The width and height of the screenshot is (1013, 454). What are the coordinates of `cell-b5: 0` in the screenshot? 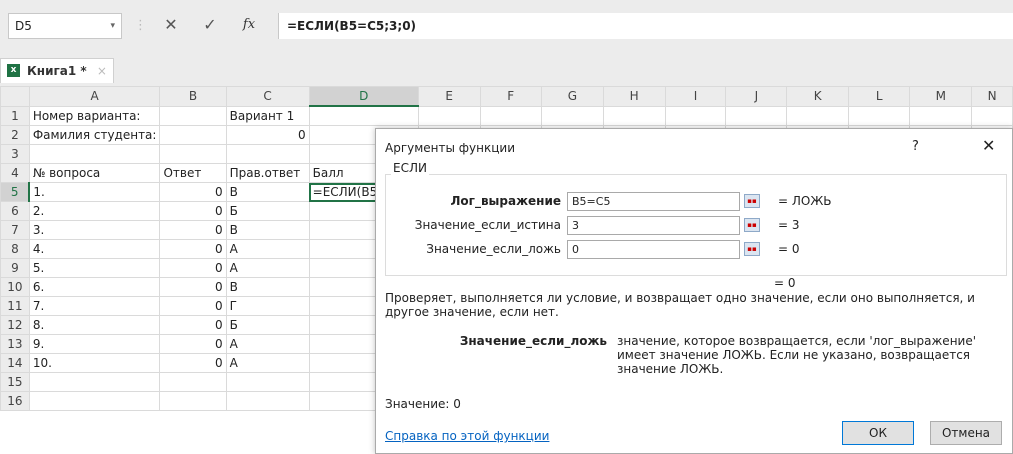 It's located at (193, 192).